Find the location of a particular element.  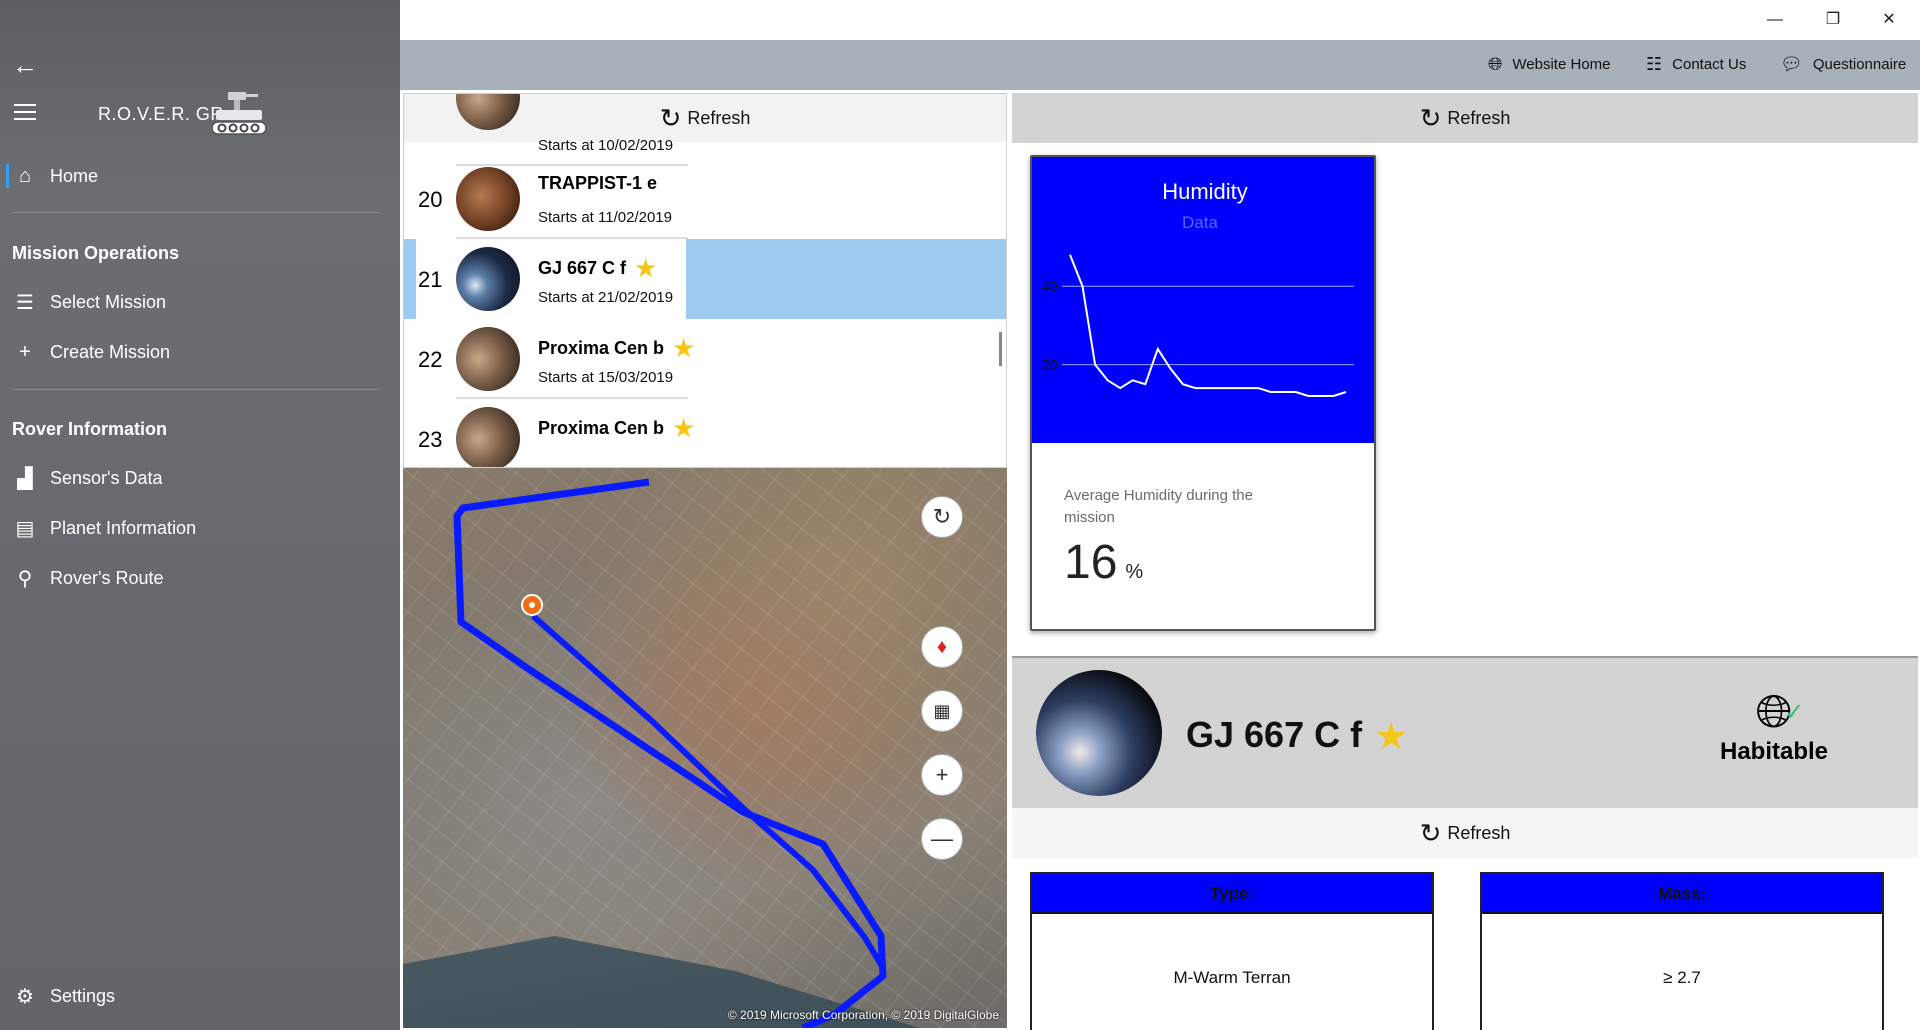

chart-icon: ▟ is located at coordinates (25, 478).